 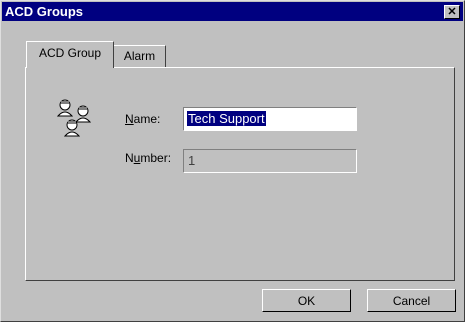 I want to click on tab-acd-group-label: ACD Group, so click(x=70, y=53).